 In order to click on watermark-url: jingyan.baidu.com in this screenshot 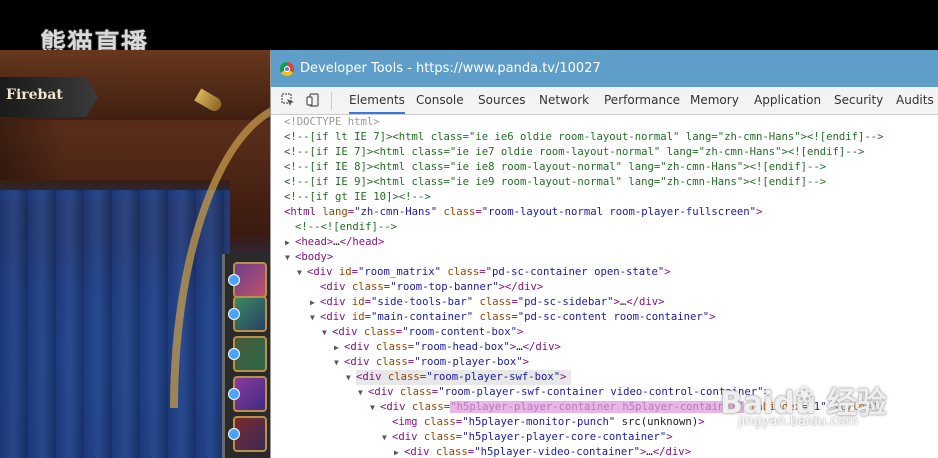, I will do `click(798, 421)`.